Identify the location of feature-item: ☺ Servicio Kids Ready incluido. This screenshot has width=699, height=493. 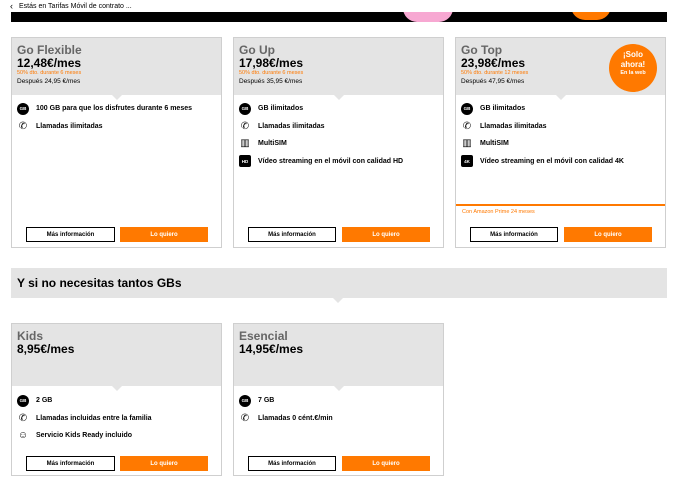
(116, 436).